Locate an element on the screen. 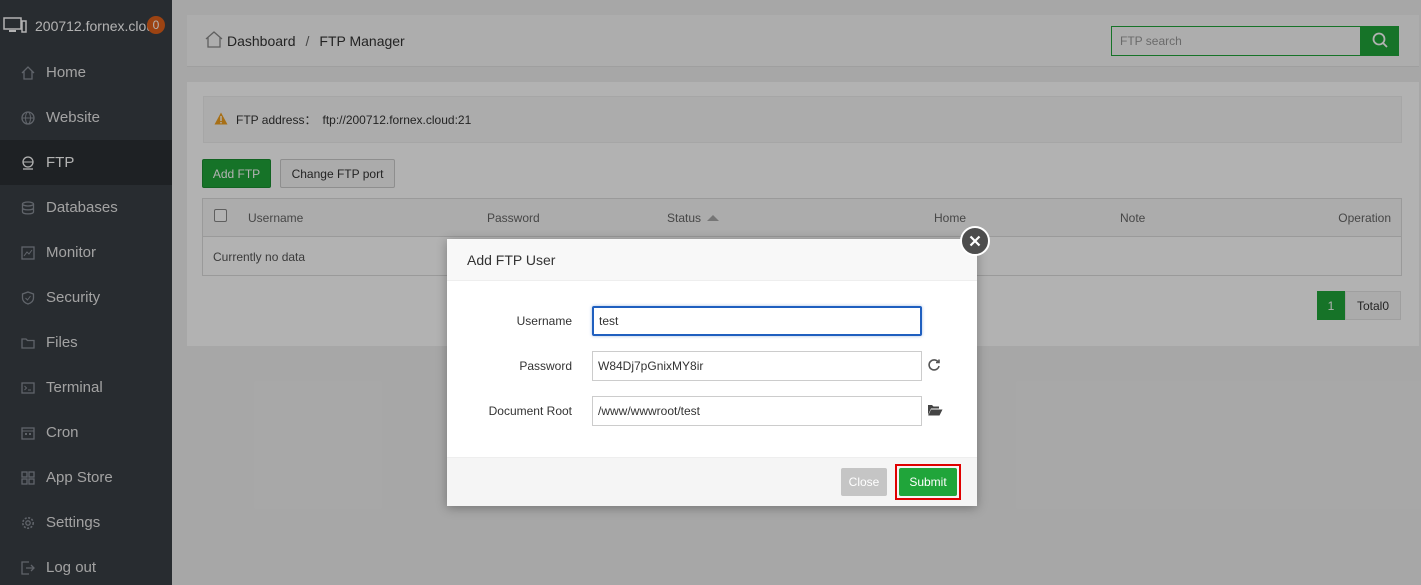 This screenshot has height=585, width=1421. username-row: Username is located at coordinates (712, 321).